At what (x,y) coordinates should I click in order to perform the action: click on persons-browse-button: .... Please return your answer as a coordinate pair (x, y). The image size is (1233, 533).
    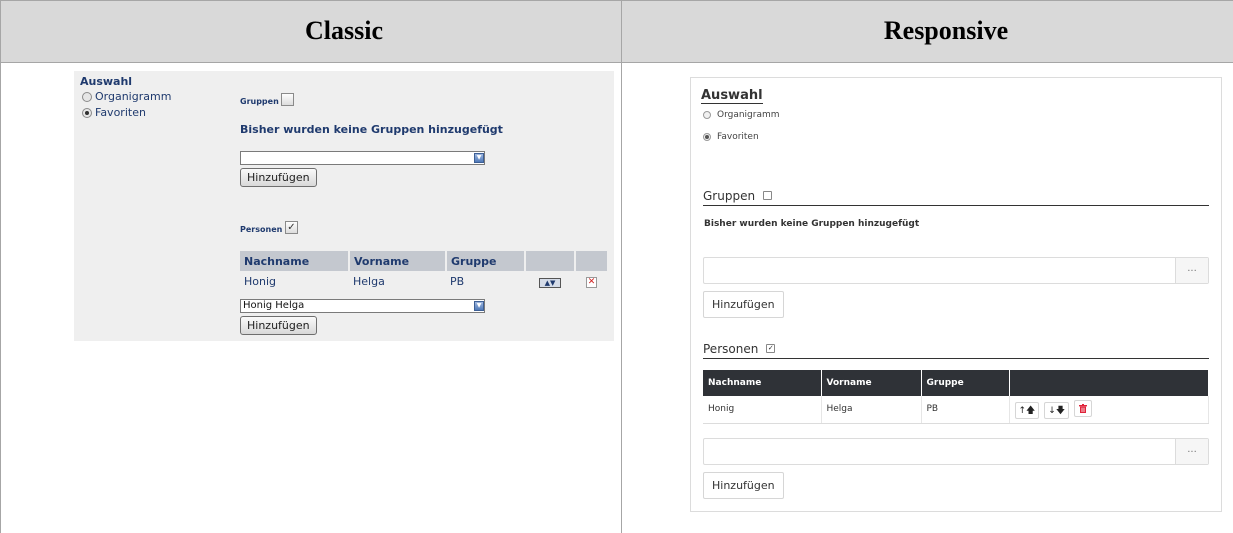
    Looking at the image, I should click on (1191, 451).